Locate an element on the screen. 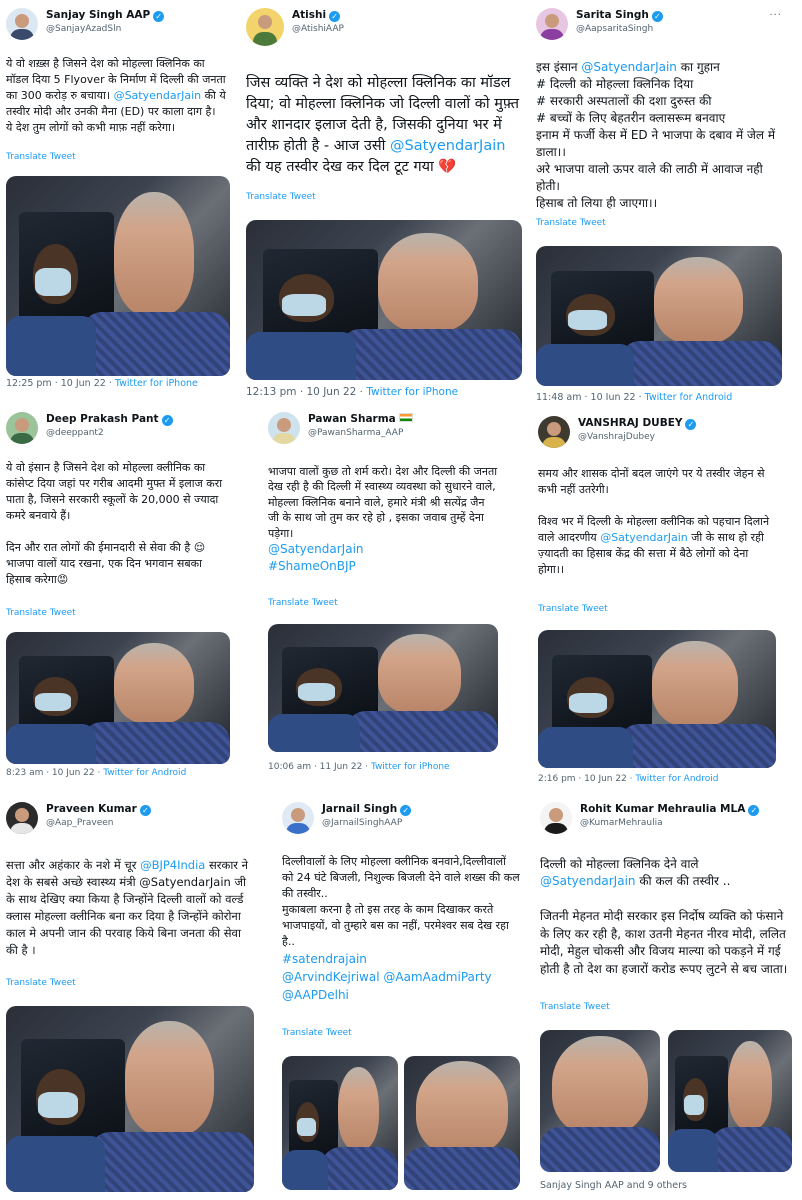 The height and width of the screenshot is (1200, 802). author-handle: @JarnailSinghAAP is located at coordinates (362, 823).